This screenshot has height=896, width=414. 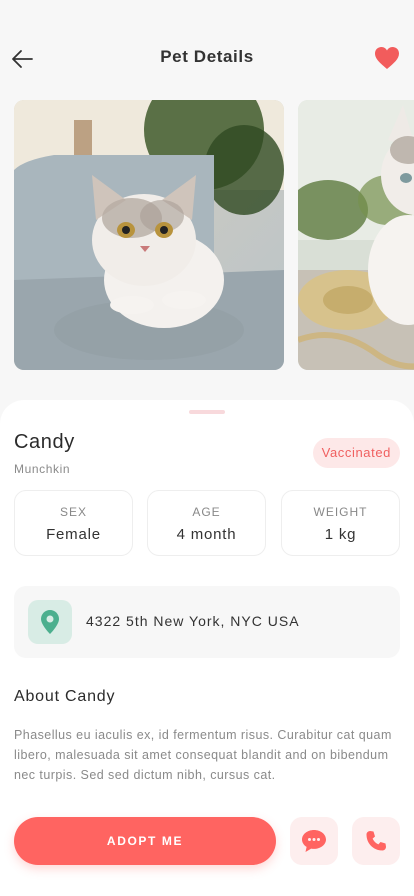 I want to click on pet-photo-secondary, so click(x=356, y=235).